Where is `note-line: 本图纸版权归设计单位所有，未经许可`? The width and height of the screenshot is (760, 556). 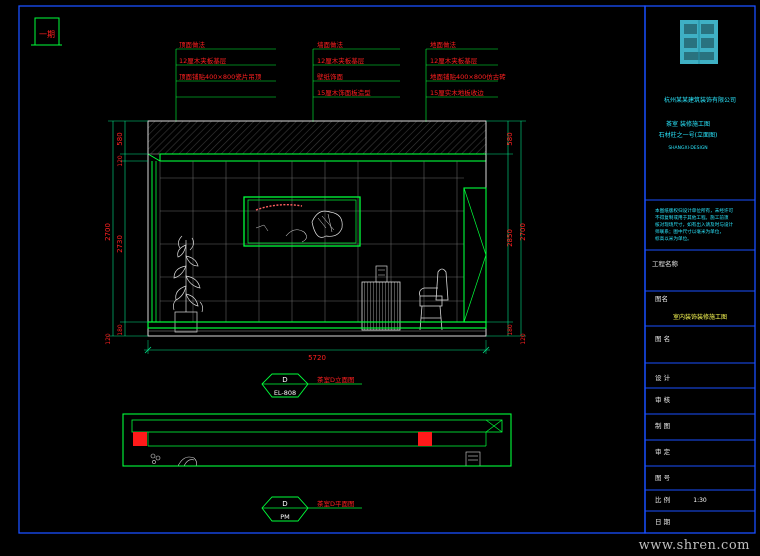 note-line: 本图纸版权归设计单位所有，未经许可 is located at coordinates (694, 210).